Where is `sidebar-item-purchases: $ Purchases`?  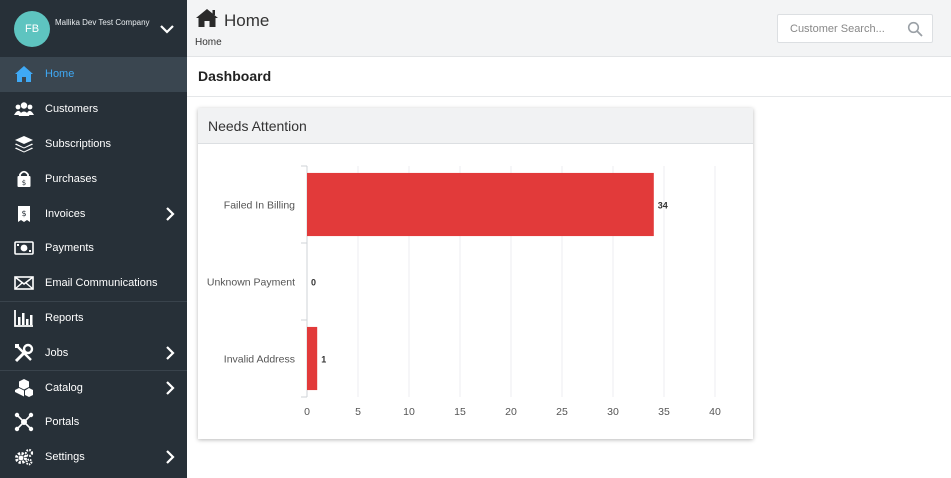 sidebar-item-purchases: $ Purchases is located at coordinates (93, 178).